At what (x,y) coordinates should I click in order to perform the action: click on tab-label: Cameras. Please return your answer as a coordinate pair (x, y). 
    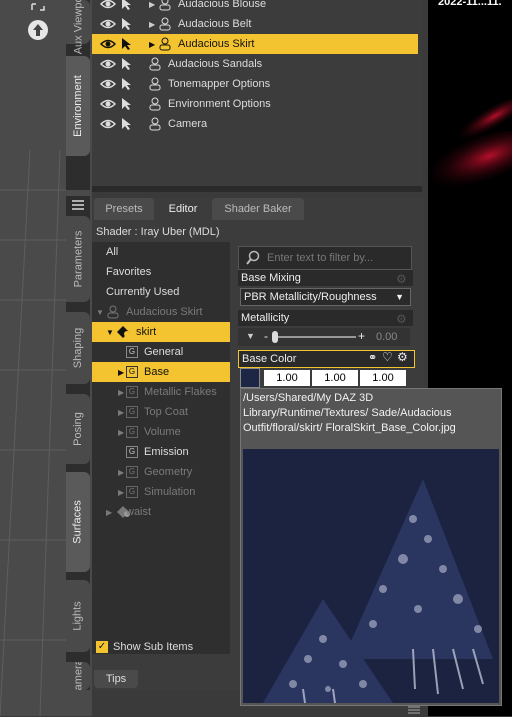
    Looking at the image, I should click on (78, 676).